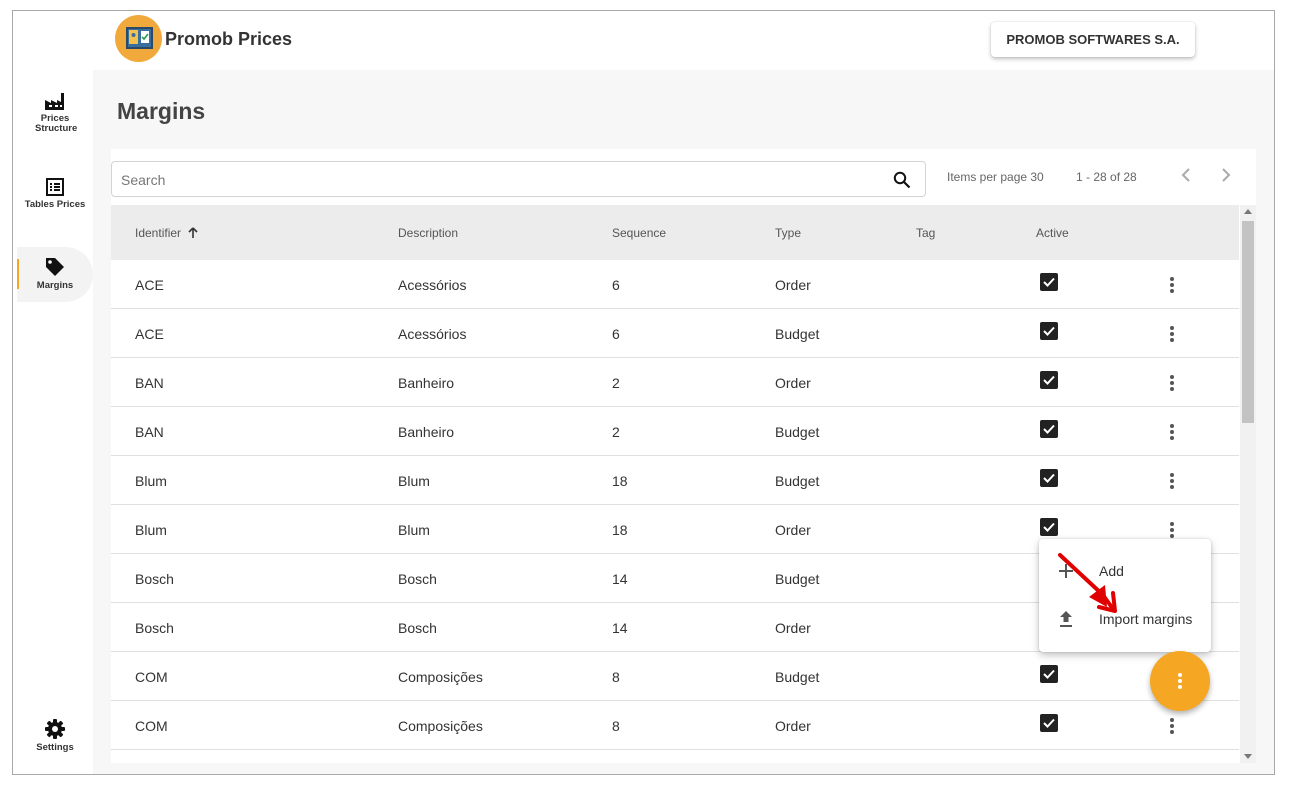 Image resolution: width=1291 pixels, height=789 pixels. Describe the element at coordinates (1106, 177) in the screenshot. I see `page-range: 1 - 28 of 28` at that location.